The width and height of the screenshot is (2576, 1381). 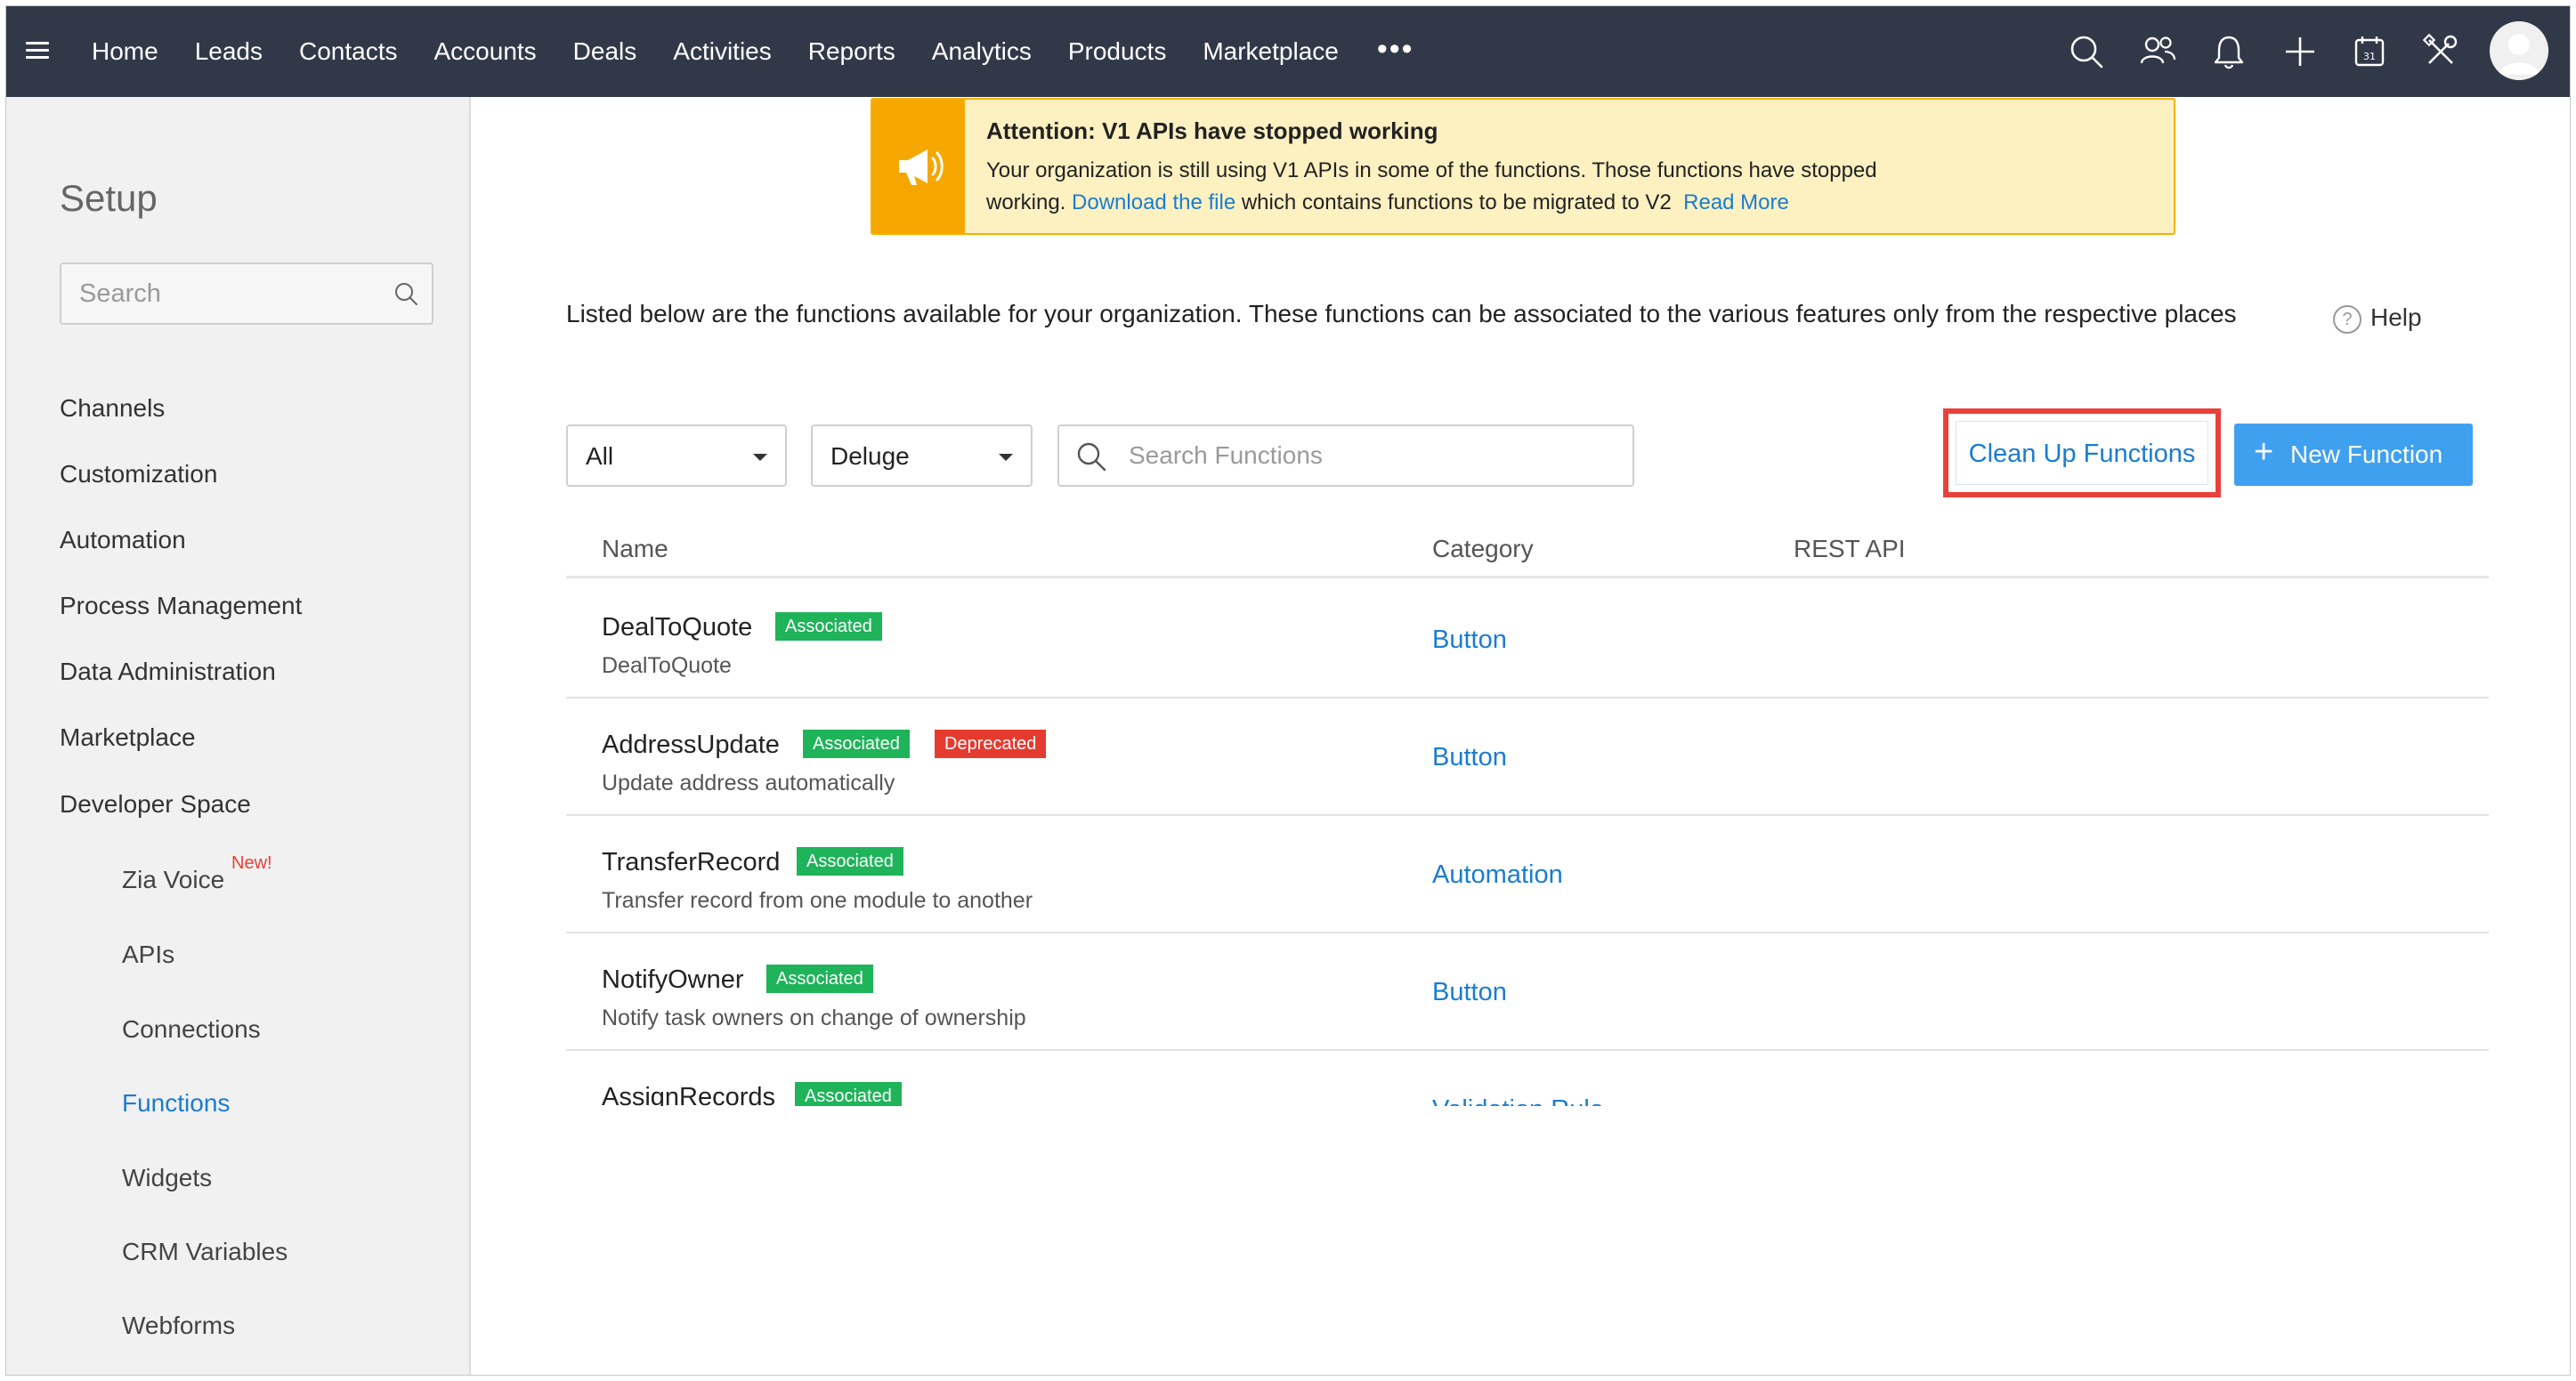 I want to click on function-category-link: Validation Rule, so click(x=1518, y=1100).